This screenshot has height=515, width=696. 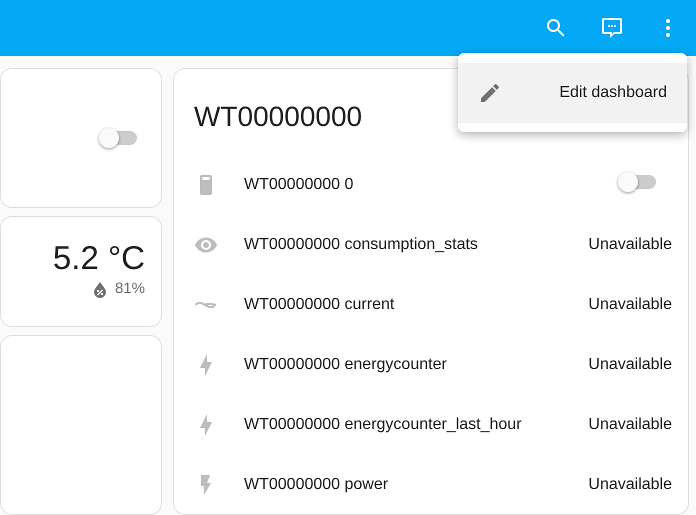 I want to click on temperature-value: 5.2 °C, so click(x=98, y=257).